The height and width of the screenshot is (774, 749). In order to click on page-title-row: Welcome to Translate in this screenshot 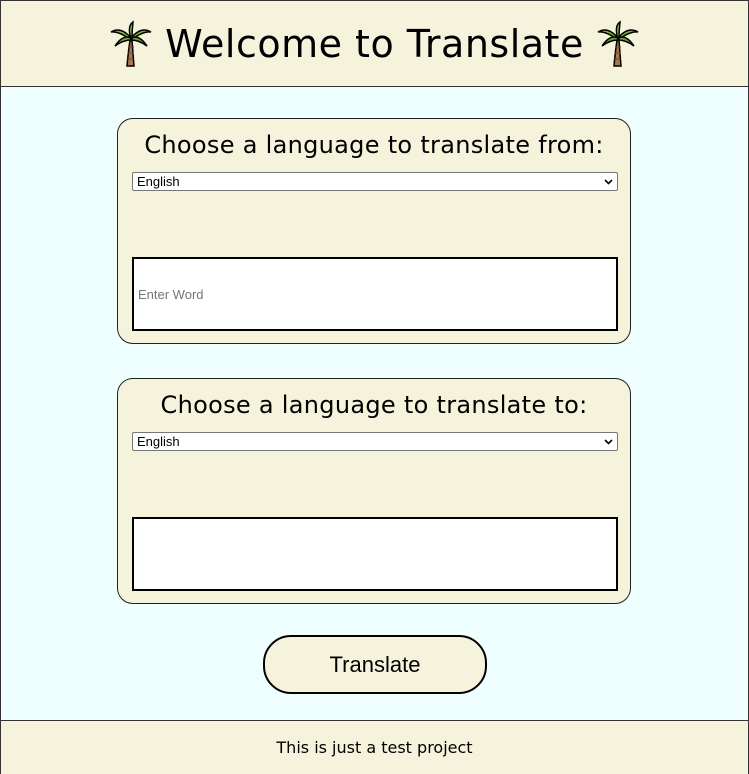, I will do `click(374, 43)`.